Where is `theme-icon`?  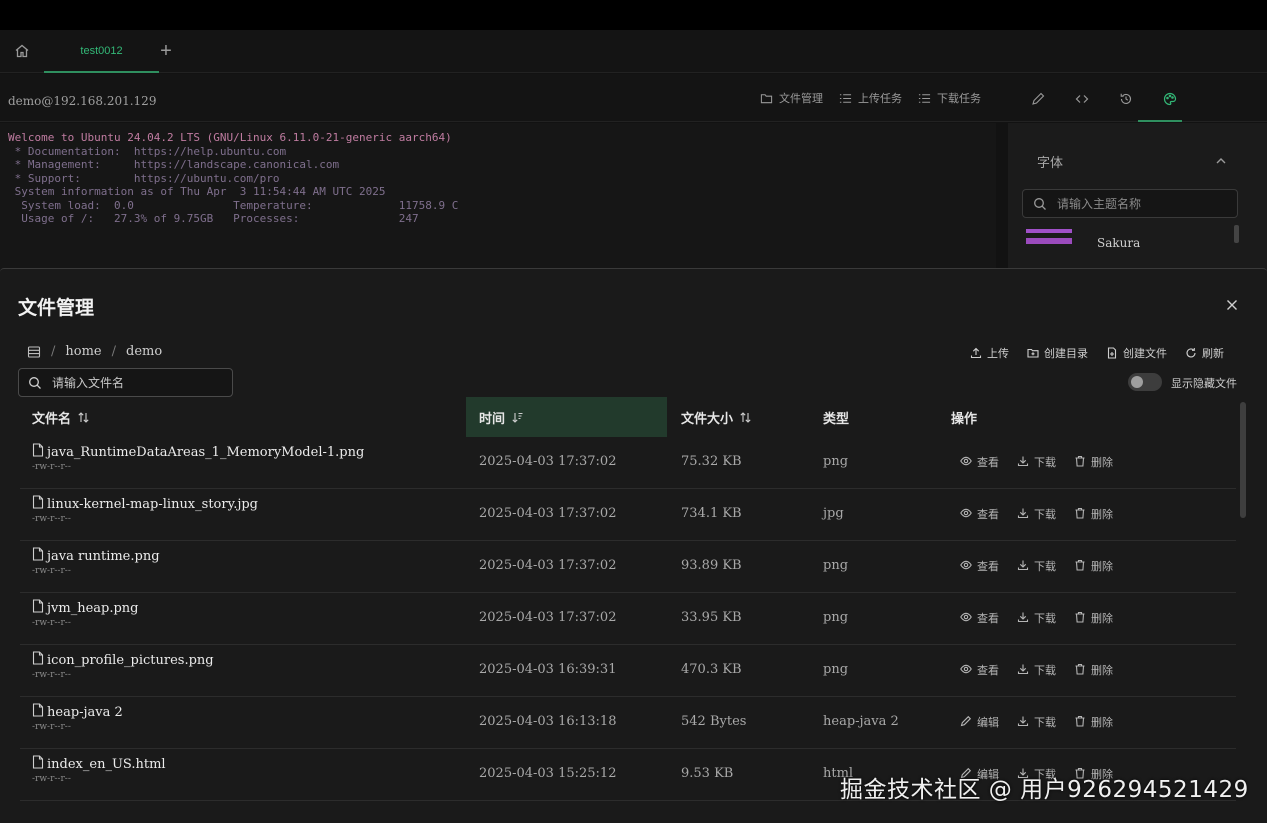 theme-icon is located at coordinates (1170, 99).